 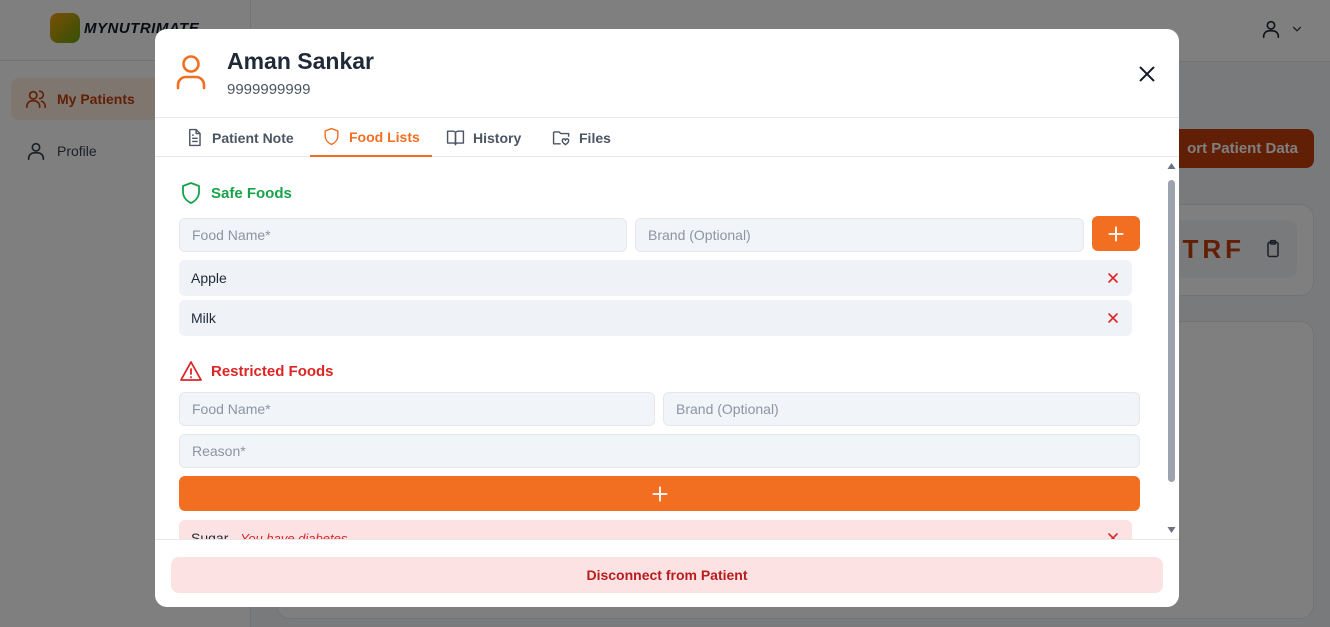 I want to click on safe-food-name-input, so click(x=403, y=235).